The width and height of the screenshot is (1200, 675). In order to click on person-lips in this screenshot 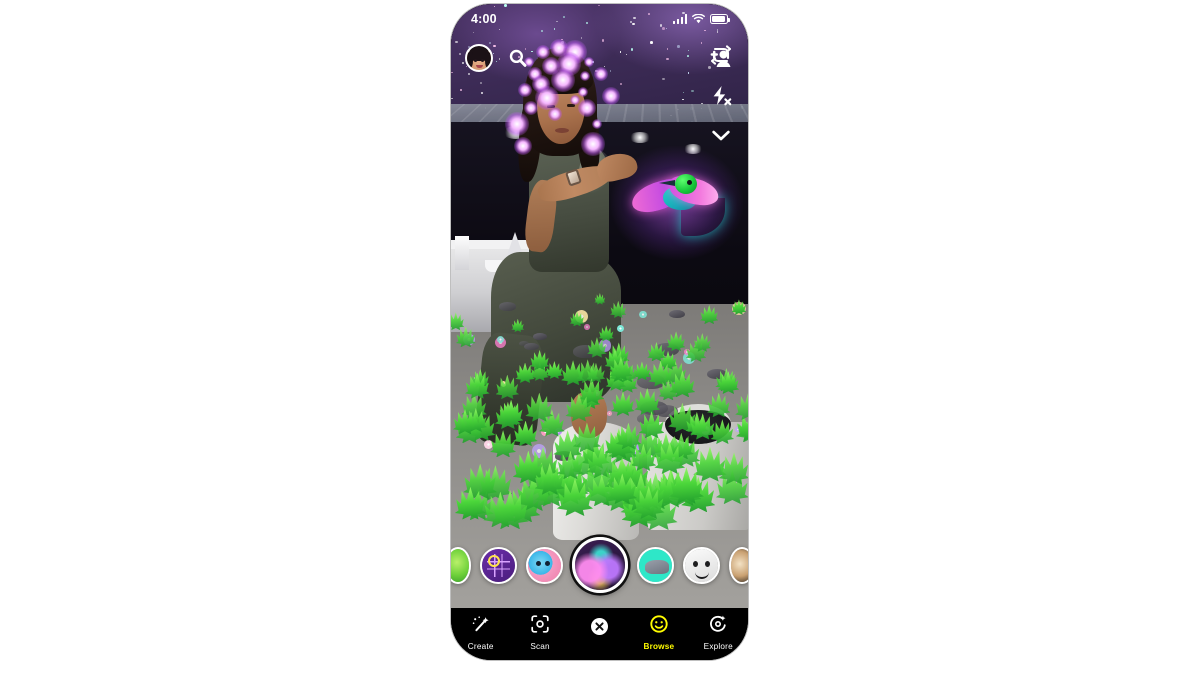, I will do `click(562, 130)`.